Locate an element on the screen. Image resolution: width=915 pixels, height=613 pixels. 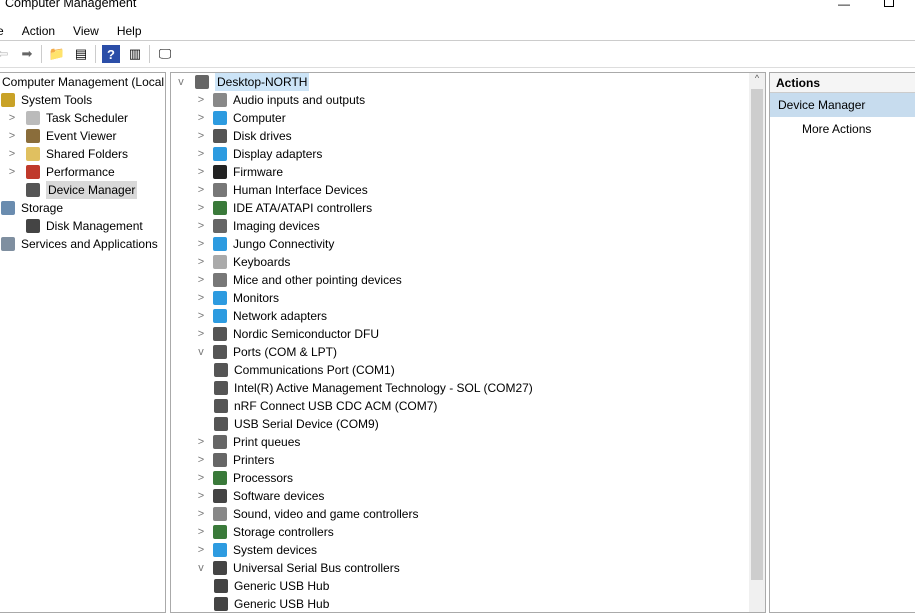
device-tree-item: v Universal Serial Bus controllers is located at coordinates (297, 568).